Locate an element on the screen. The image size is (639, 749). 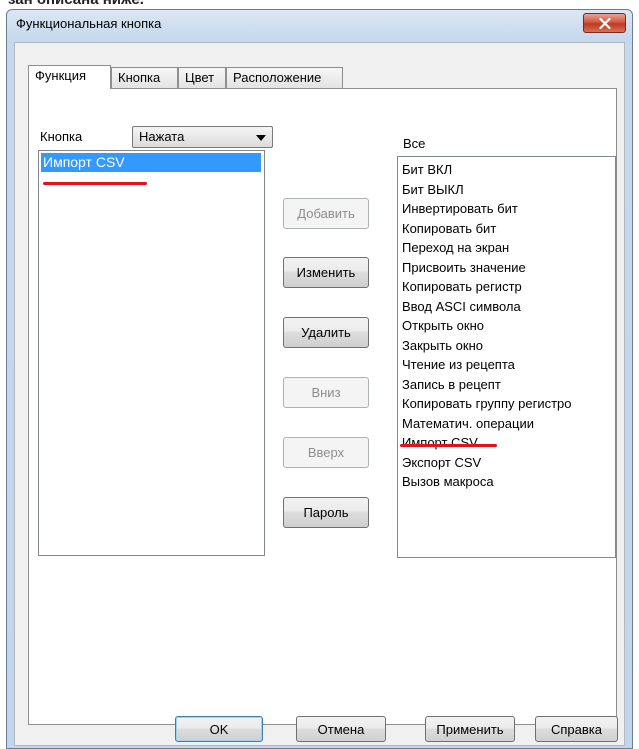
chevron-down-icon is located at coordinates (261, 138).